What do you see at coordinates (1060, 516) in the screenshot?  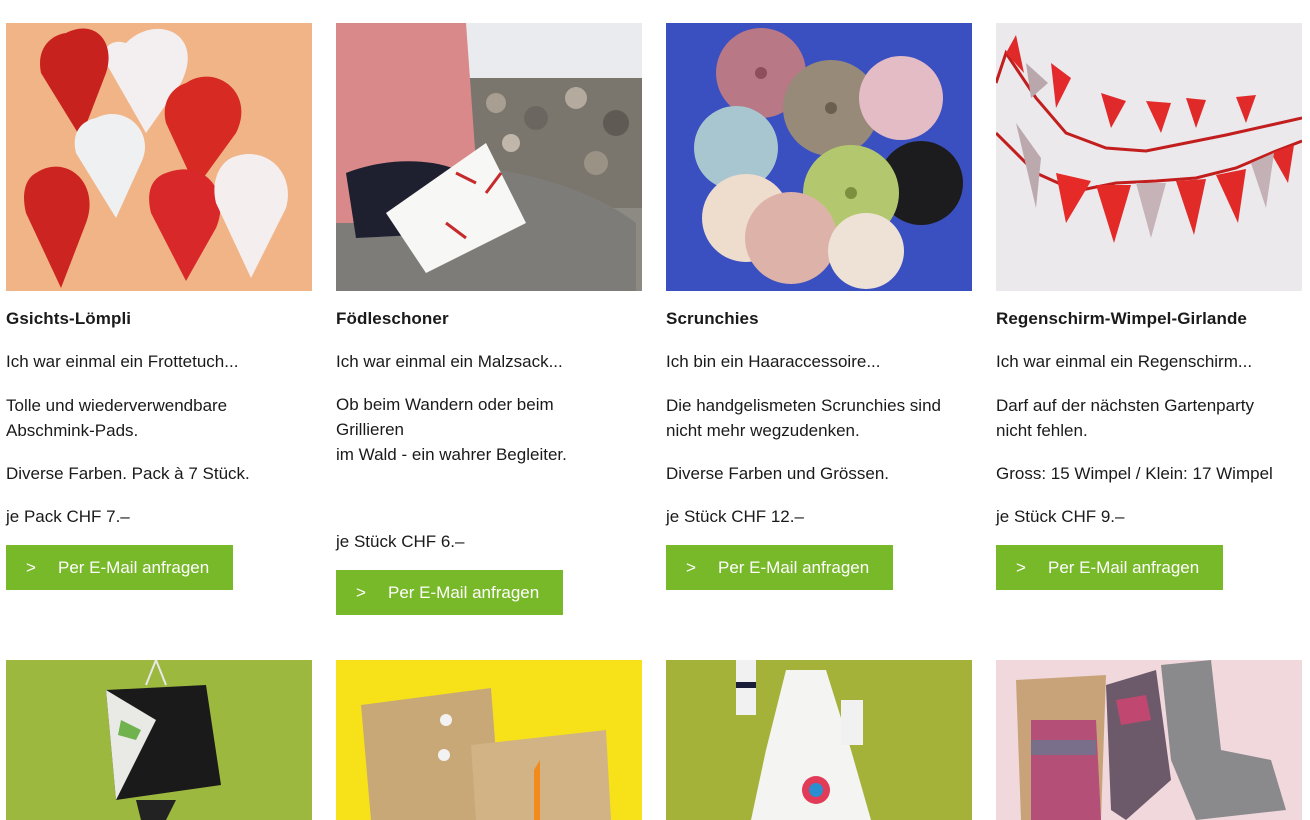 I see `product-price: je Stück CHF 9.–` at bounding box center [1060, 516].